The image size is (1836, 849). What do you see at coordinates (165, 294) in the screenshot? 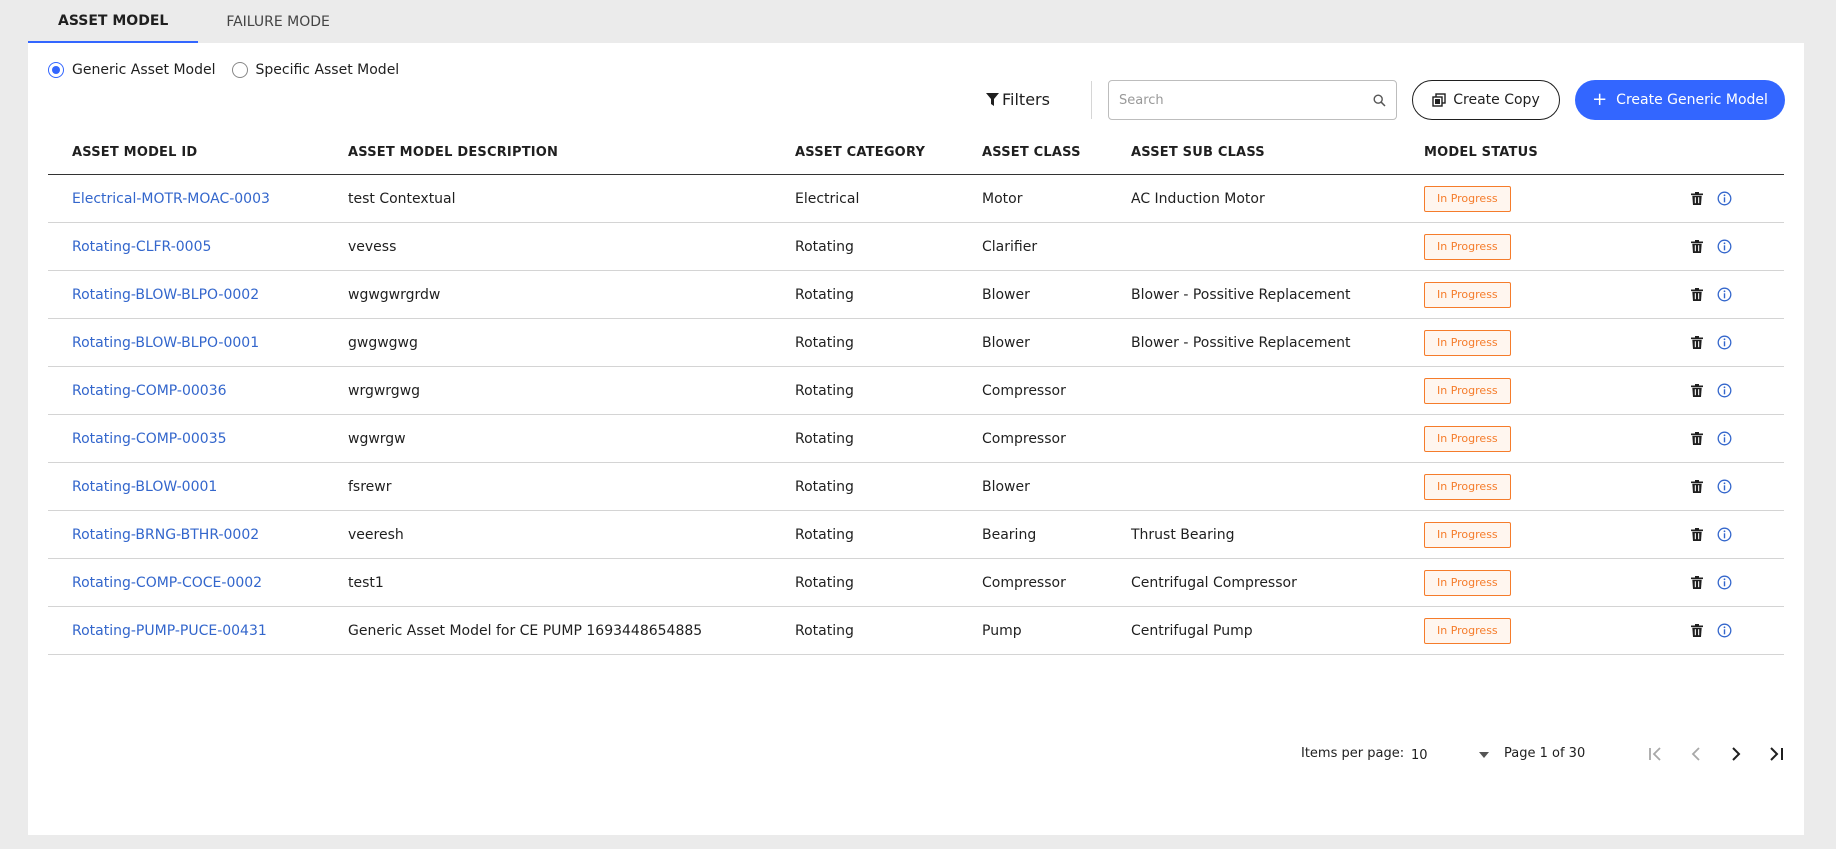
I see `asset-model-id-link: Rotating-BLOW-BLPO-0002` at bounding box center [165, 294].